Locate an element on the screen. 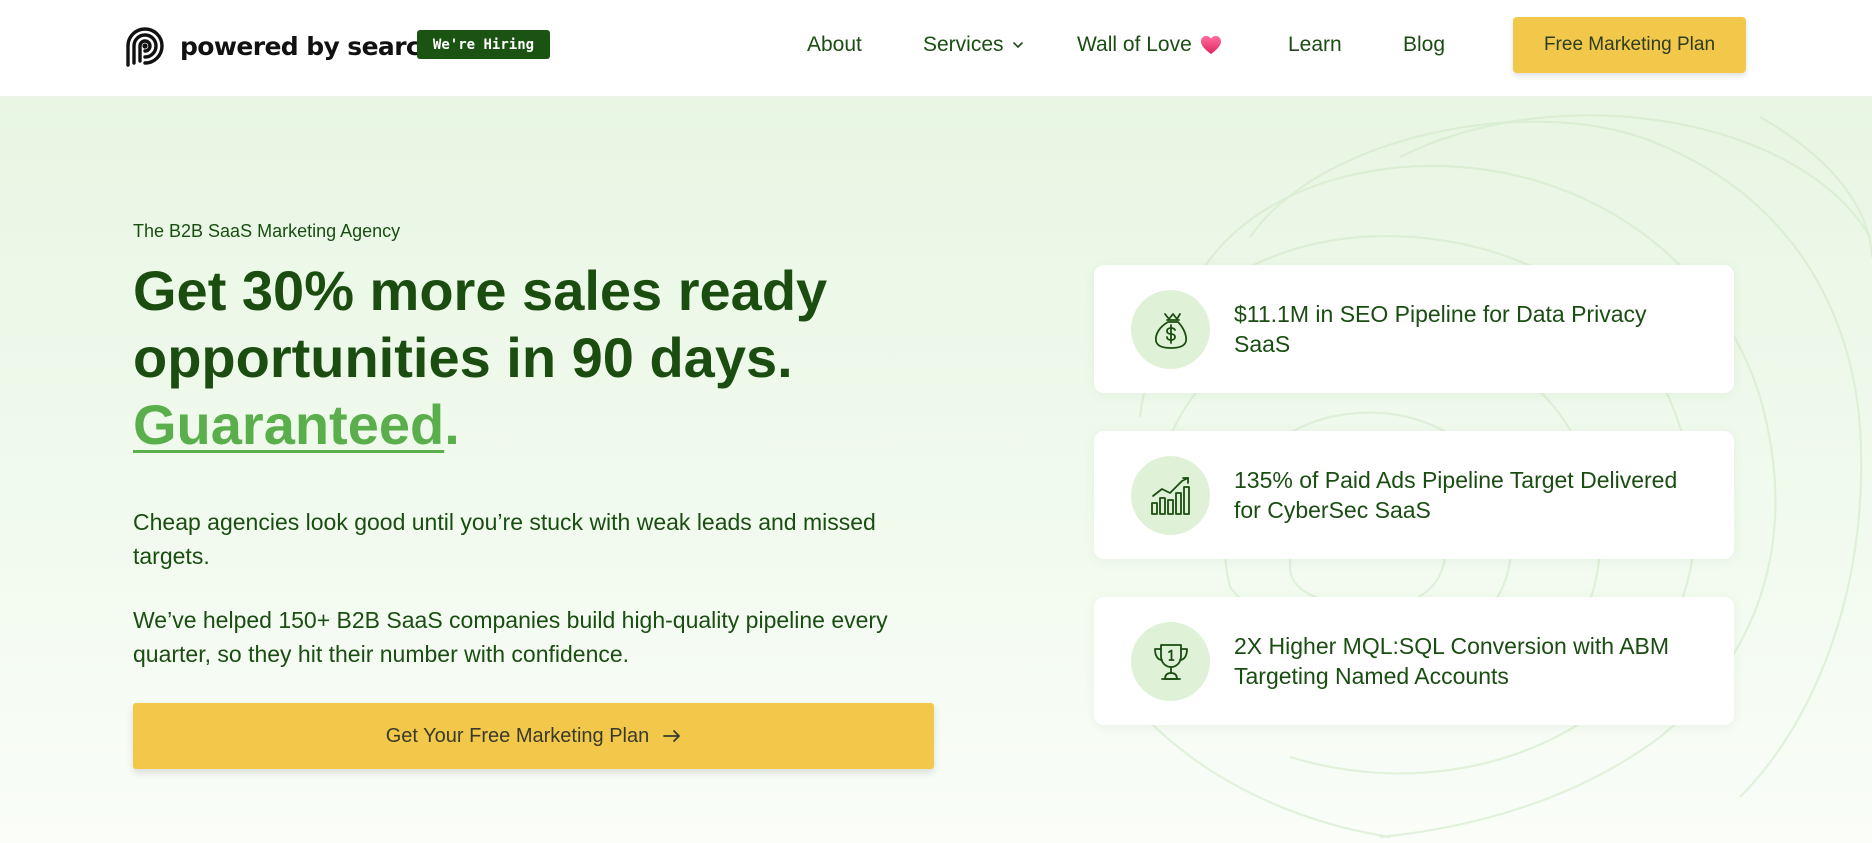  free-marketing-plan-button: Free Marketing Plan is located at coordinates (1629, 45).